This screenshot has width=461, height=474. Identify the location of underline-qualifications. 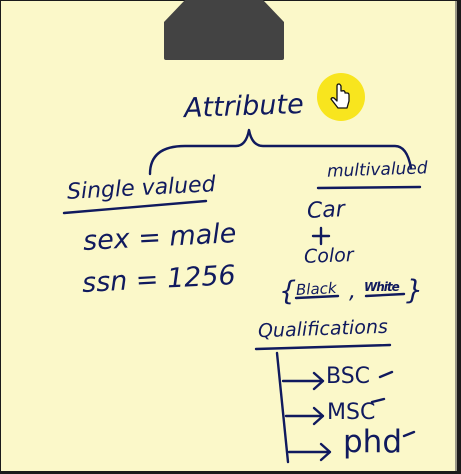
(323, 347).